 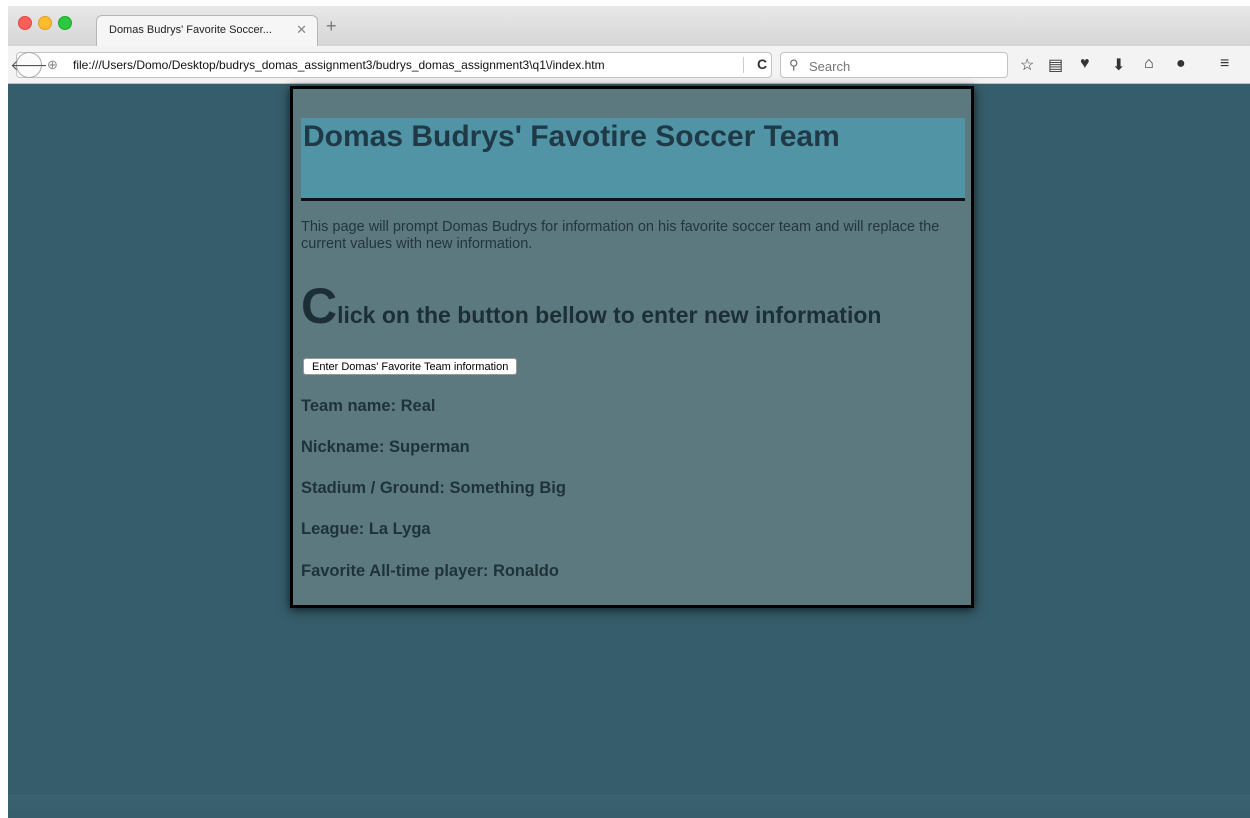 What do you see at coordinates (1055, 65) in the screenshot?
I see `reading-list-icon: ▤` at bounding box center [1055, 65].